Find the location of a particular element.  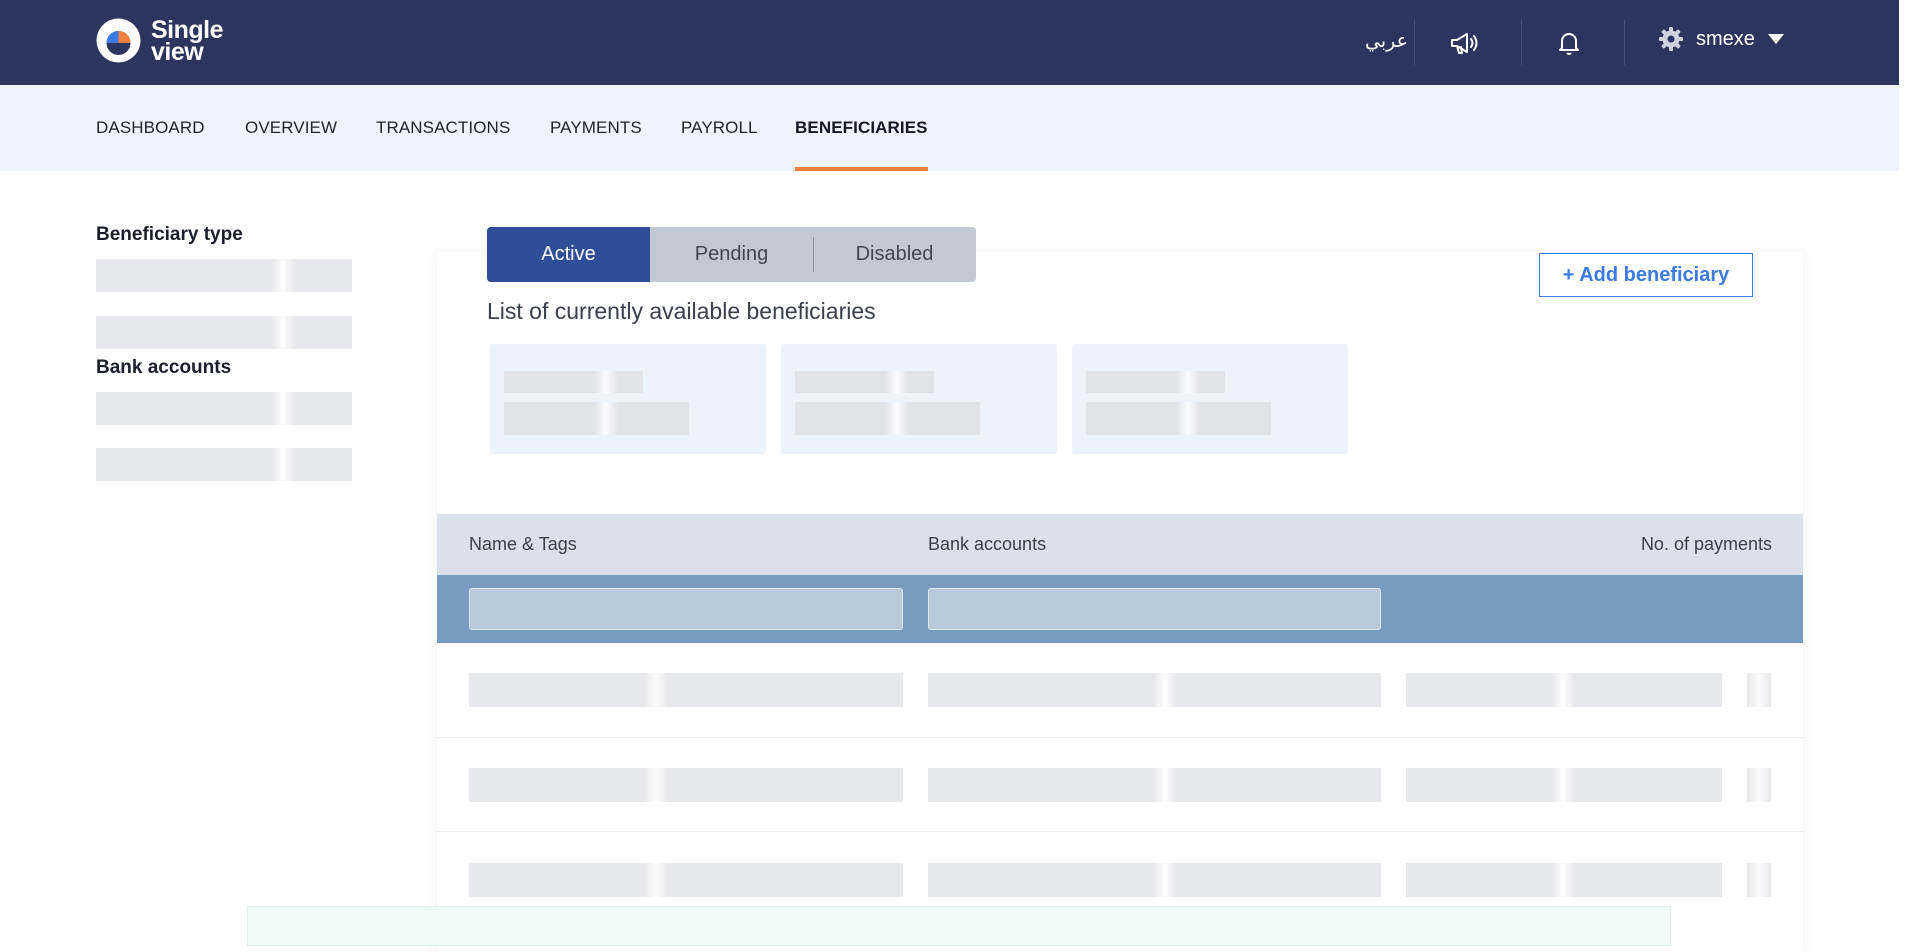

nav-payments: PAYMENTS is located at coordinates (596, 128).